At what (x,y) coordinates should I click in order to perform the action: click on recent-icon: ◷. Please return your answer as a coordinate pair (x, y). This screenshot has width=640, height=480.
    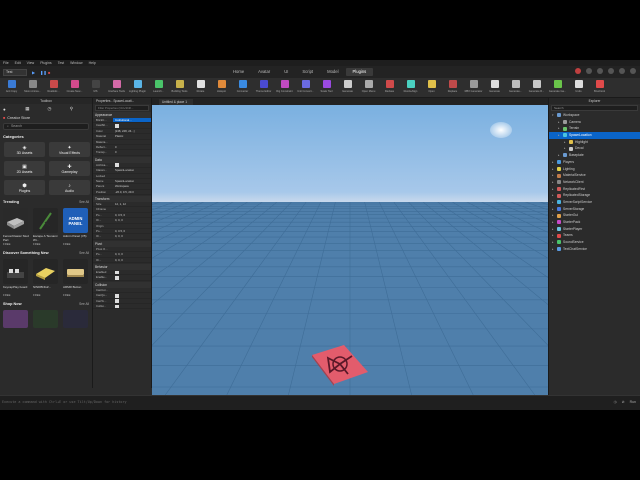
    Looking at the image, I should click on (59, 109).